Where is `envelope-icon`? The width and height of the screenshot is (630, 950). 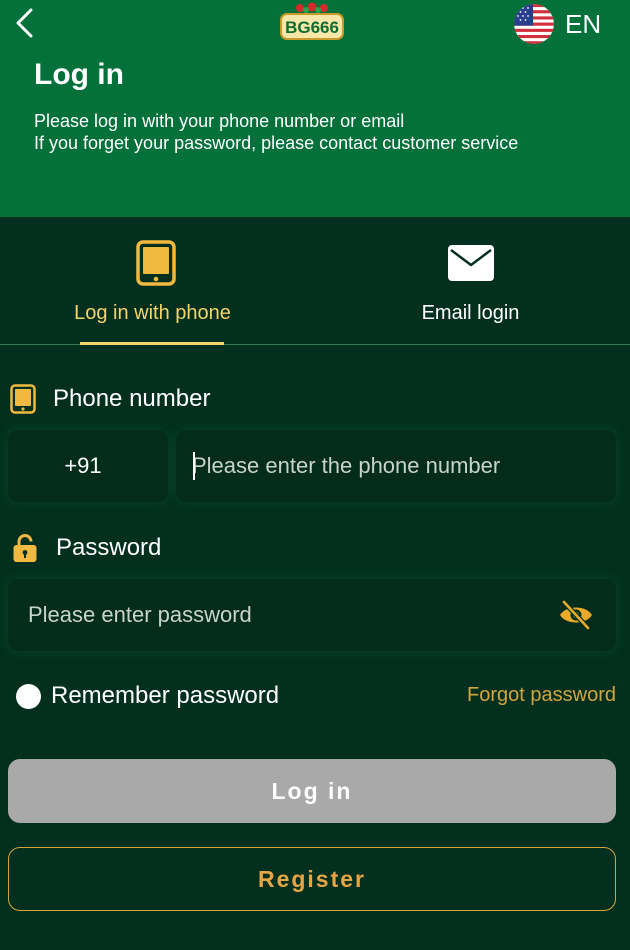 envelope-icon is located at coordinates (470, 263).